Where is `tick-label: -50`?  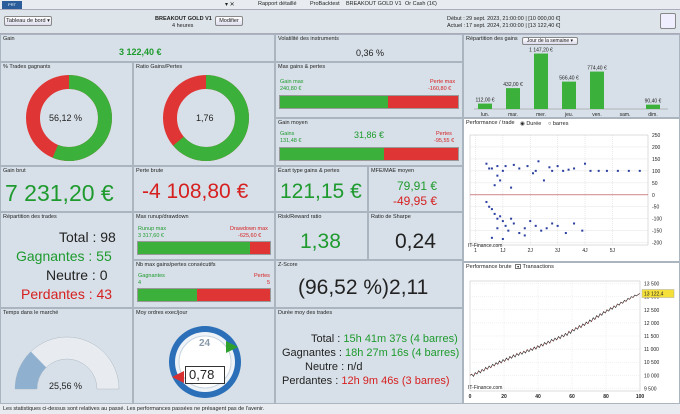
tick-label: -50 is located at coordinates (655, 208).